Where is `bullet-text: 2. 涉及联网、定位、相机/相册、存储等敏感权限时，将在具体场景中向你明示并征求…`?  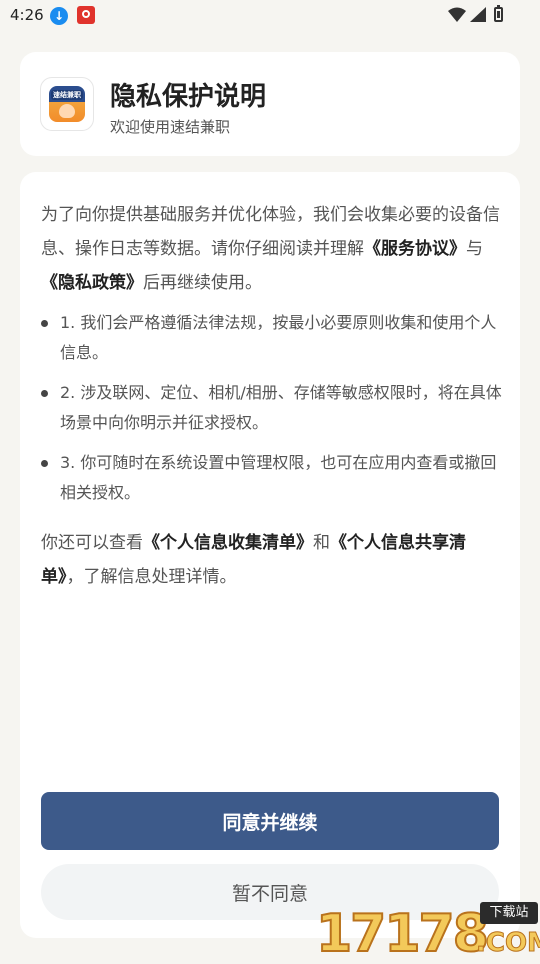
bullet-text: 2. 涉及联网、定位、相机/相册、存储等敏感权限时，将在具体场景中向你明示并征求… is located at coordinates (281, 407).